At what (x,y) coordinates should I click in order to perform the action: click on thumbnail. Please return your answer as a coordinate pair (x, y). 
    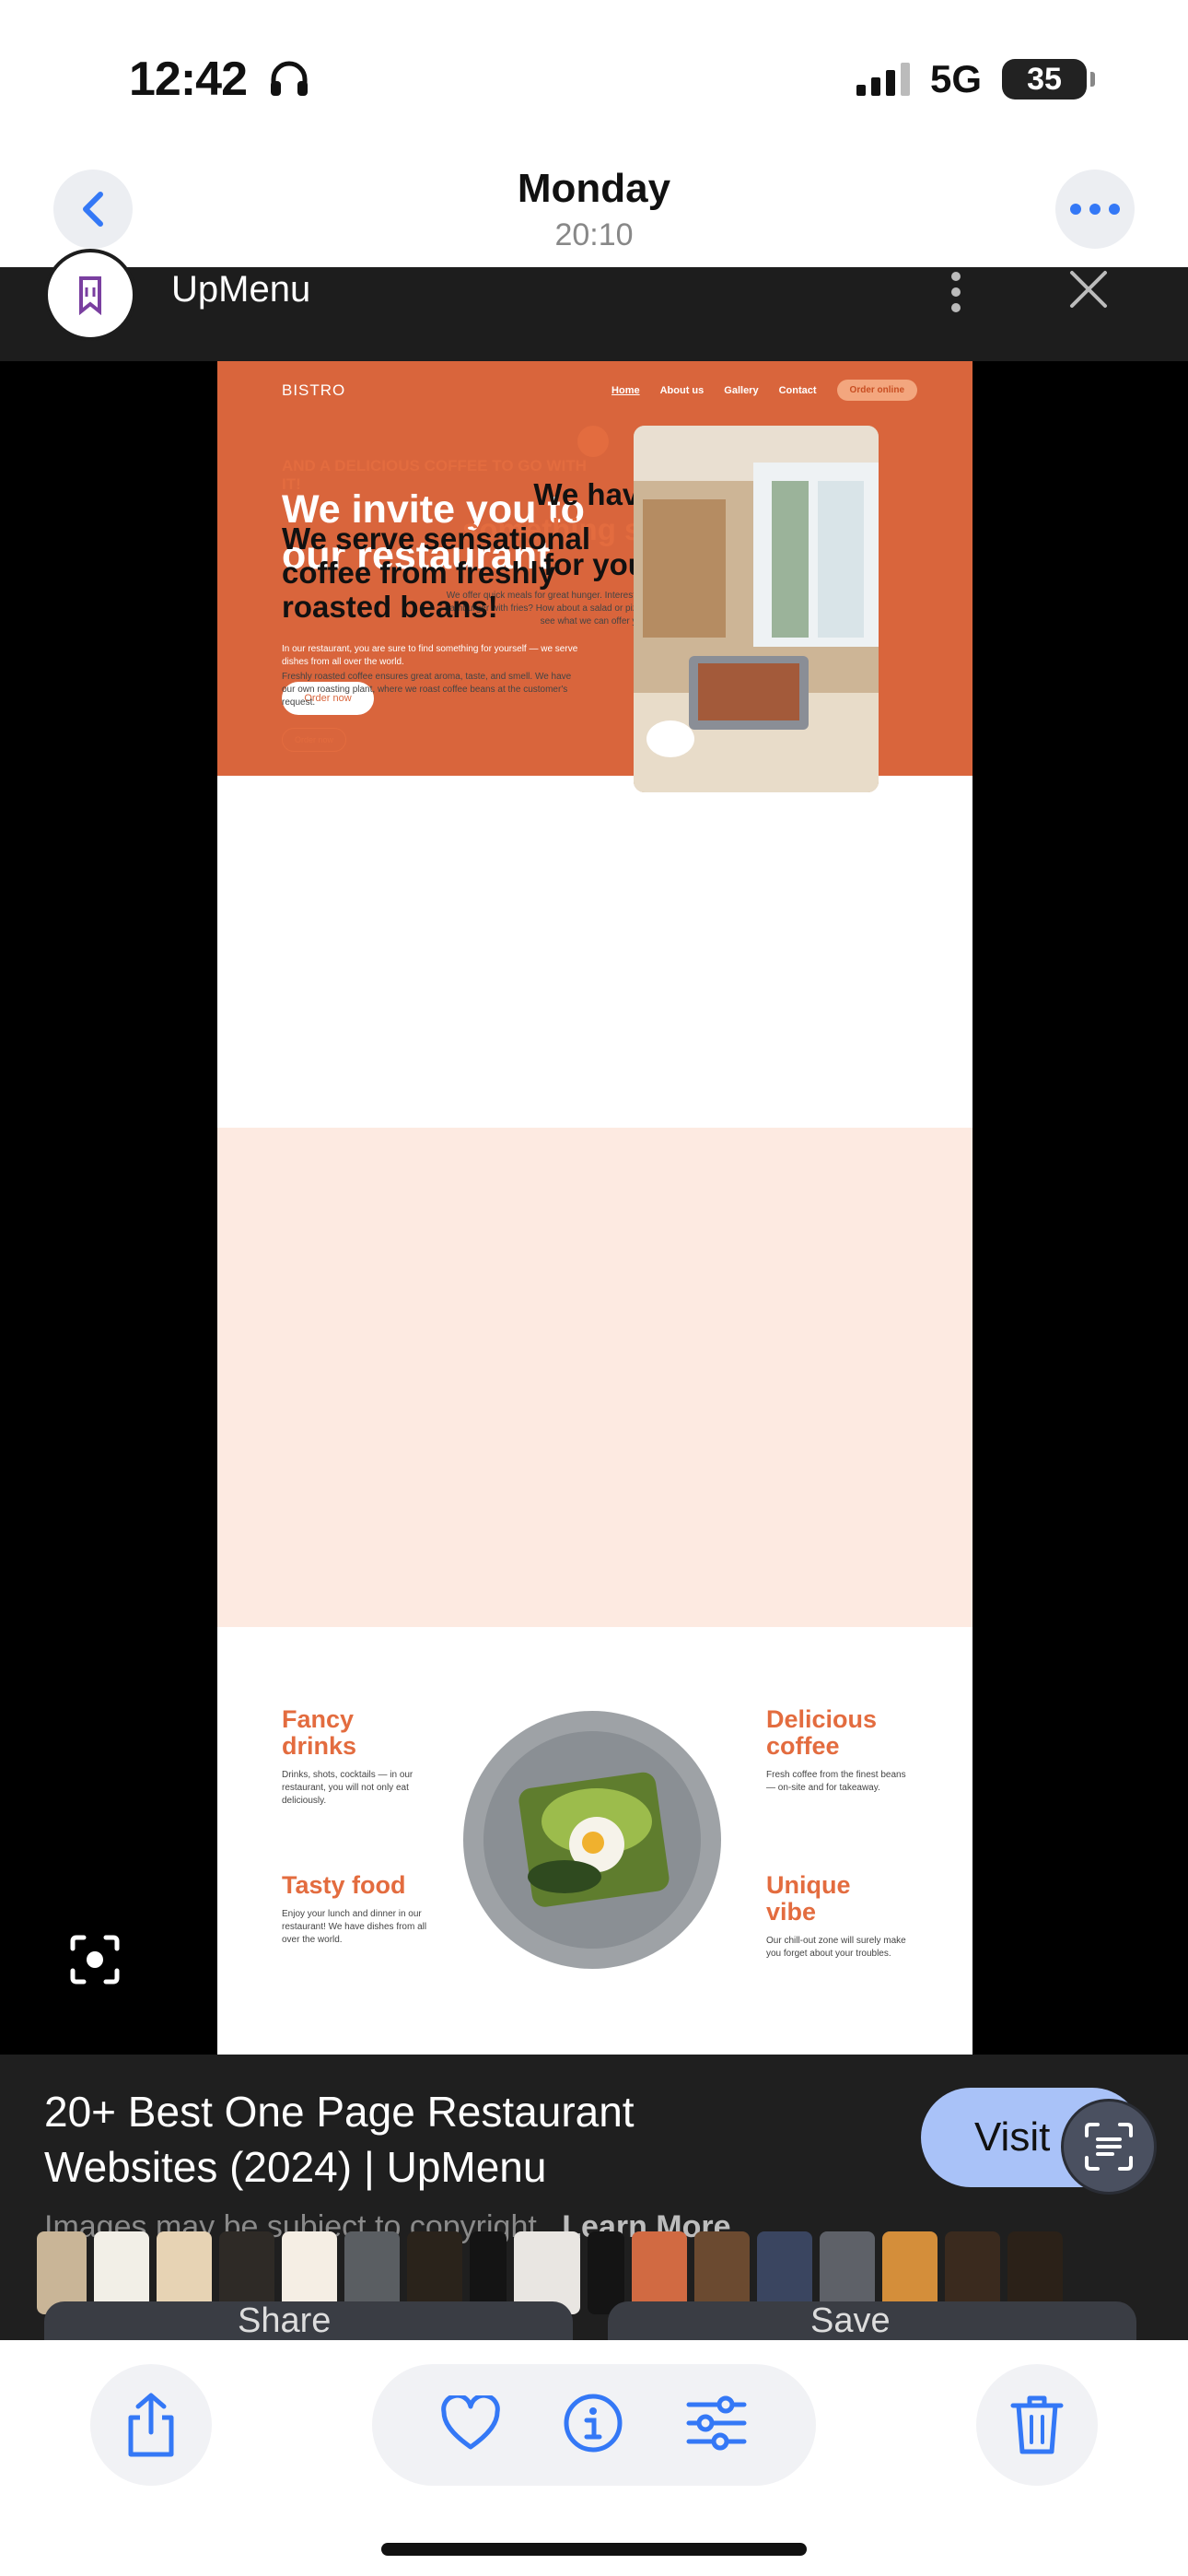
    Looking at the image, I should click on (606, 2272).